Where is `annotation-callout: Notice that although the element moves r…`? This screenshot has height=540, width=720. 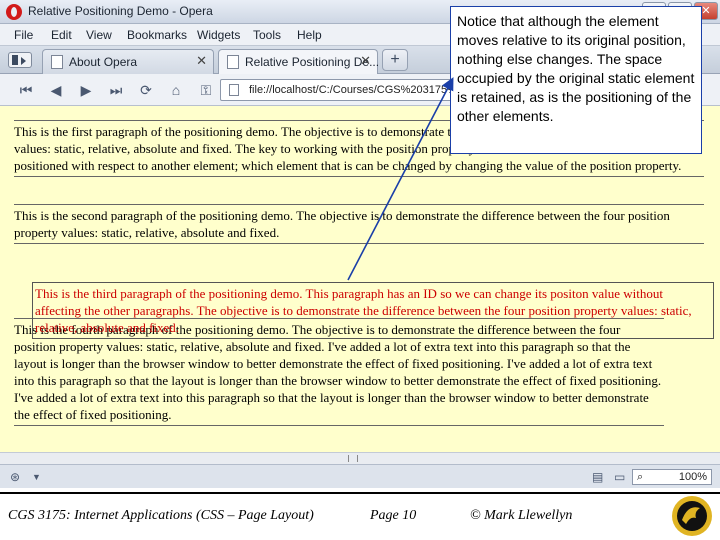
annotation-callout: Notice that although the element moves r… is located at coordinates (576, 80).